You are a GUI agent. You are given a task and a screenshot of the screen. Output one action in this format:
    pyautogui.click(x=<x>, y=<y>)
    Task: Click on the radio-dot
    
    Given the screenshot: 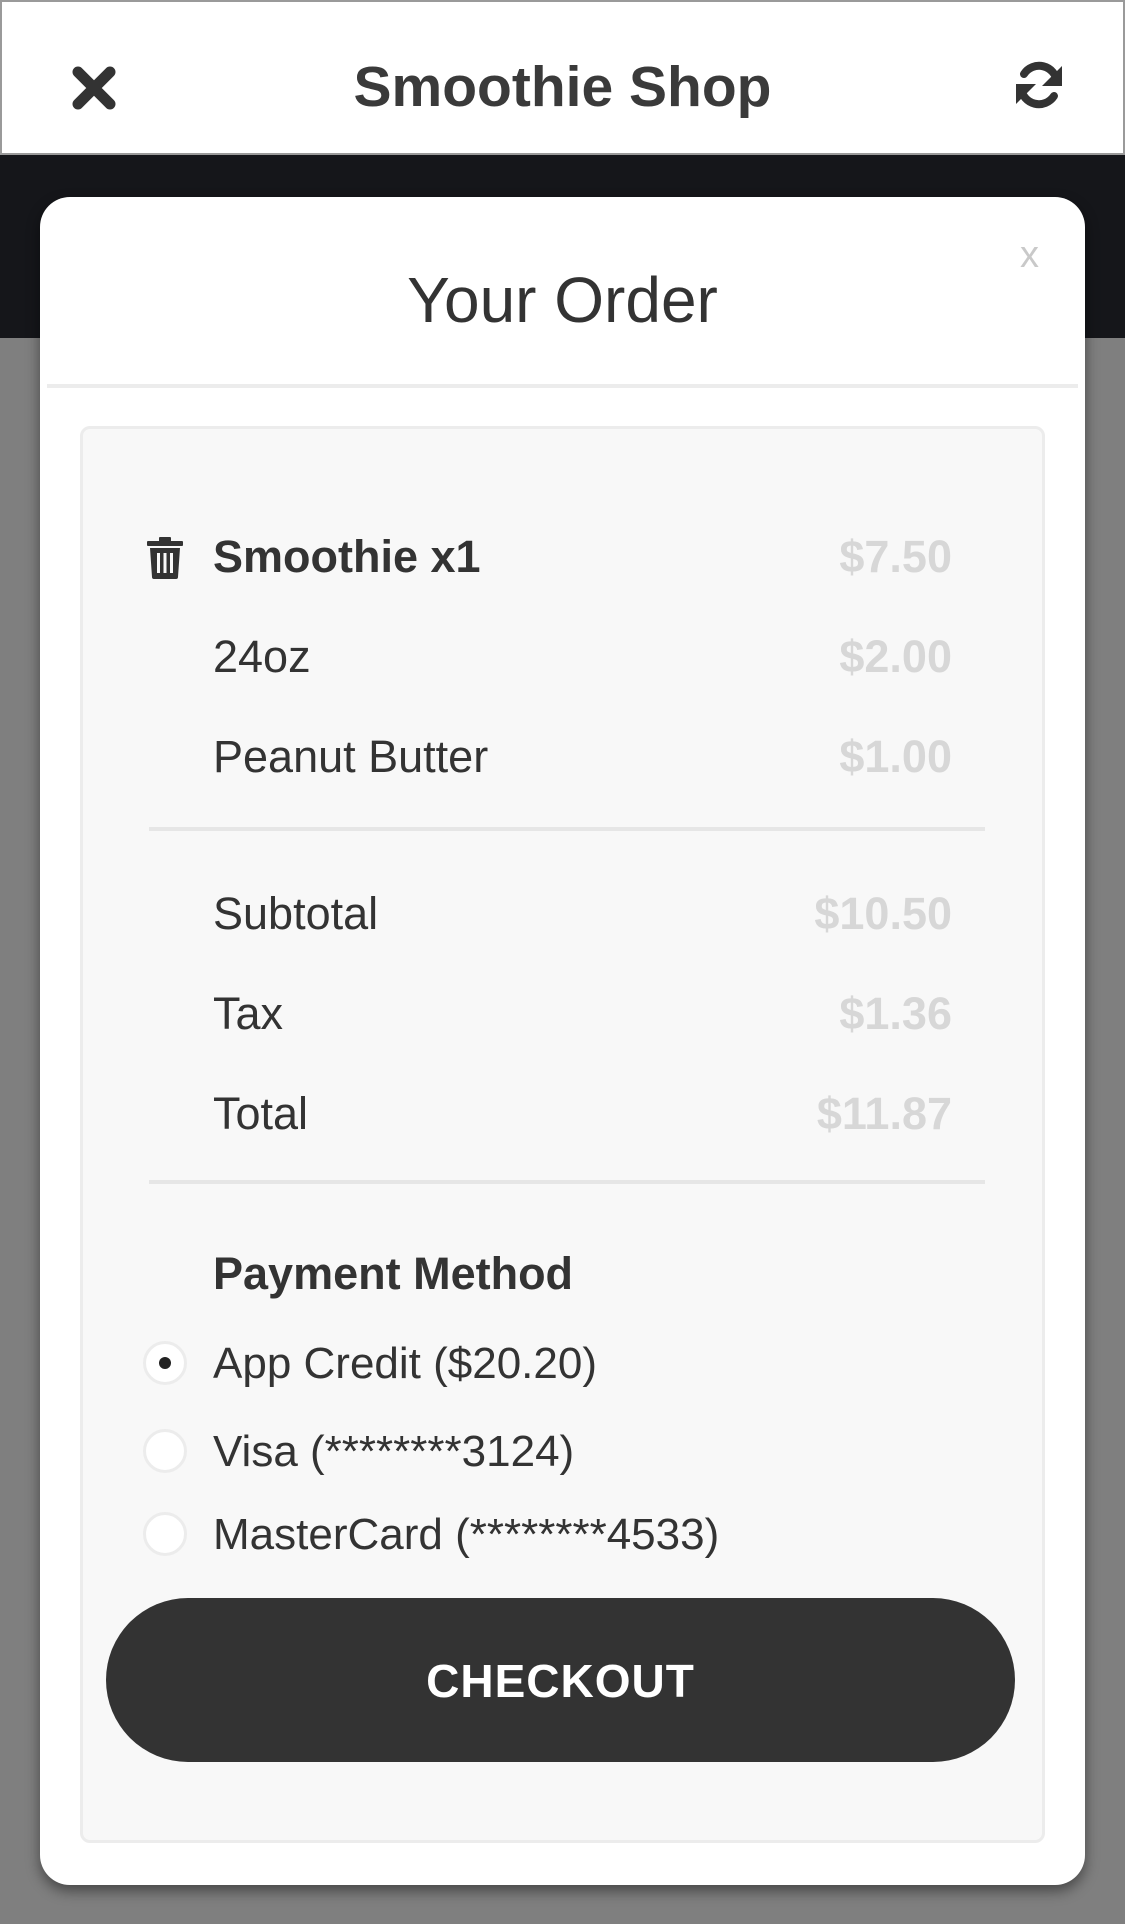 What is the action you would take?
    pyautogui.click(x=165, y=1363)
    